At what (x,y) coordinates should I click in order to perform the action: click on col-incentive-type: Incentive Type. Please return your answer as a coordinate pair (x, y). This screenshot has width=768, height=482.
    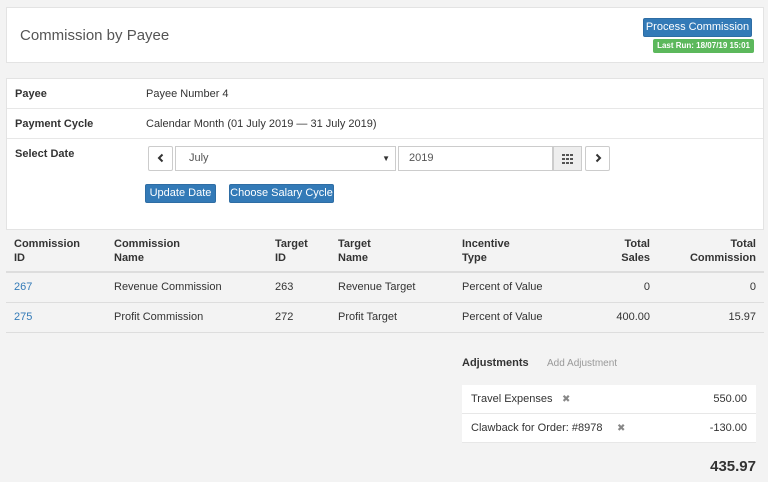
    Looking at the image, I should click on (486, 251).